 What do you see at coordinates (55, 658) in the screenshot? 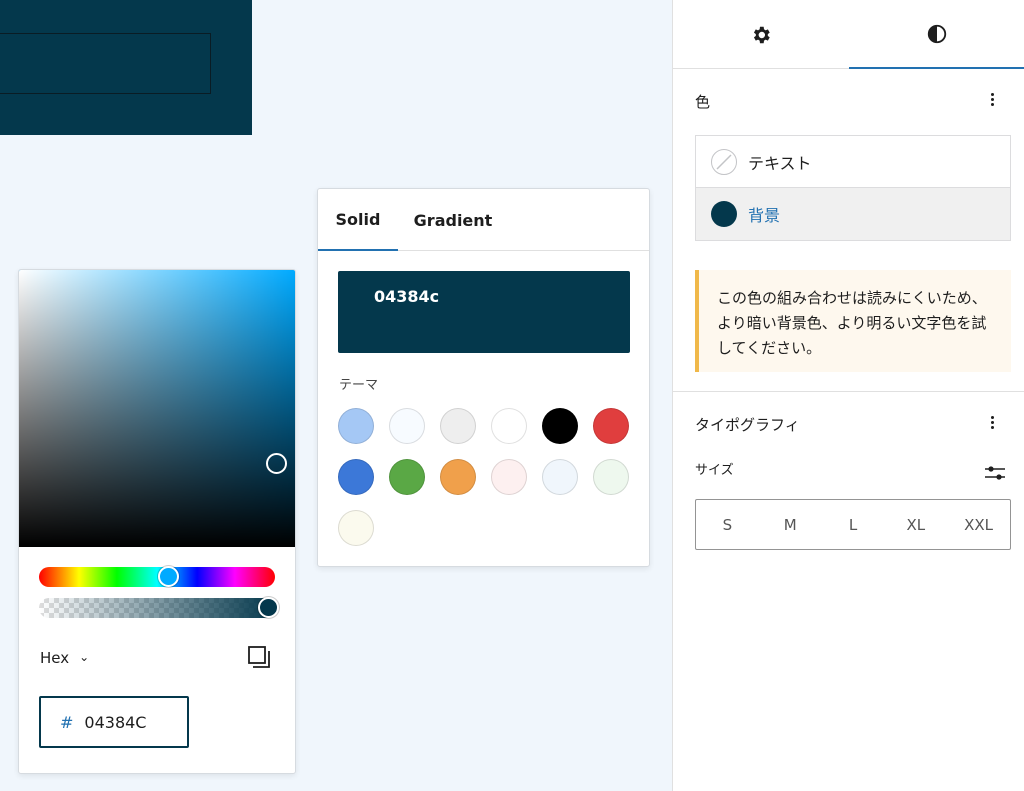
I see `color-format-label: Hex` at bounding box center [55, 658].